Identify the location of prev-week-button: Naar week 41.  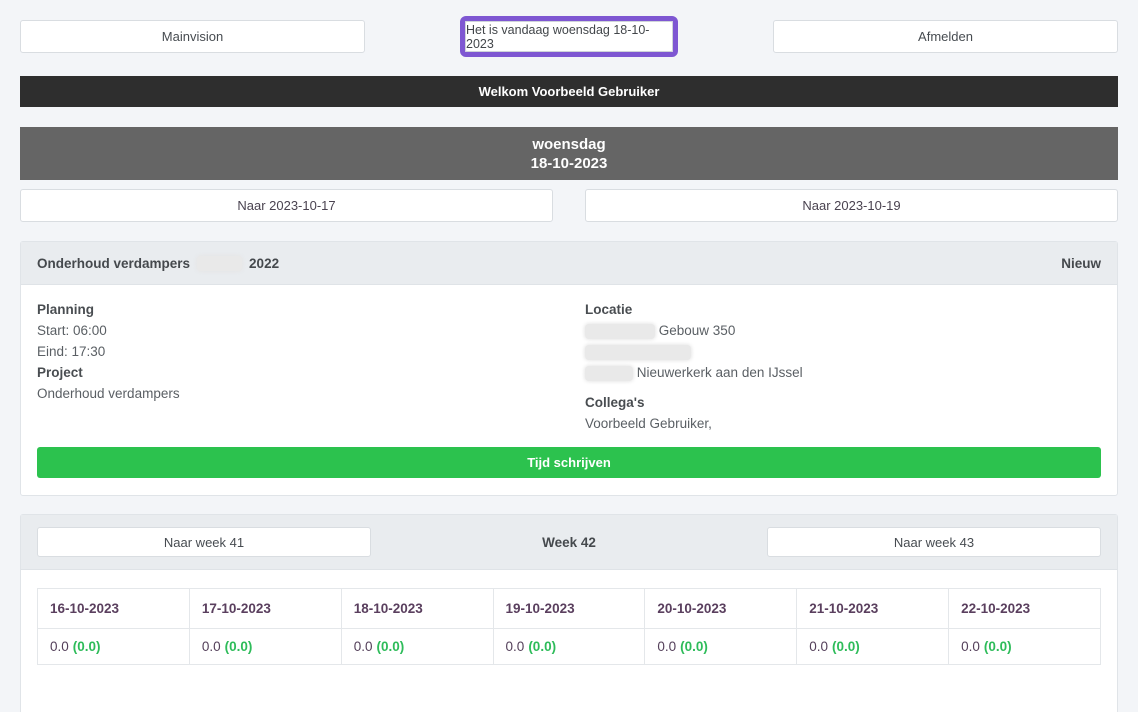
(204, 542).